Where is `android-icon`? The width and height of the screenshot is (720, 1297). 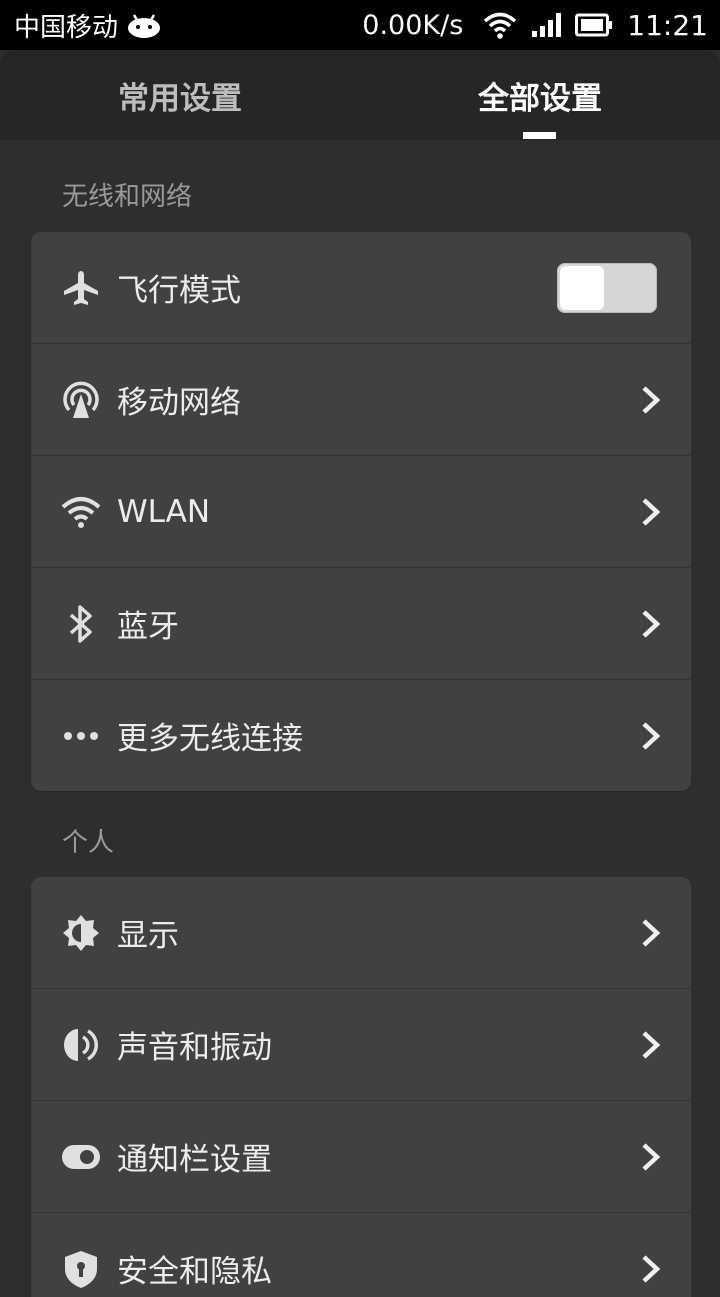 android-icon is located at coordinates (144, 25).